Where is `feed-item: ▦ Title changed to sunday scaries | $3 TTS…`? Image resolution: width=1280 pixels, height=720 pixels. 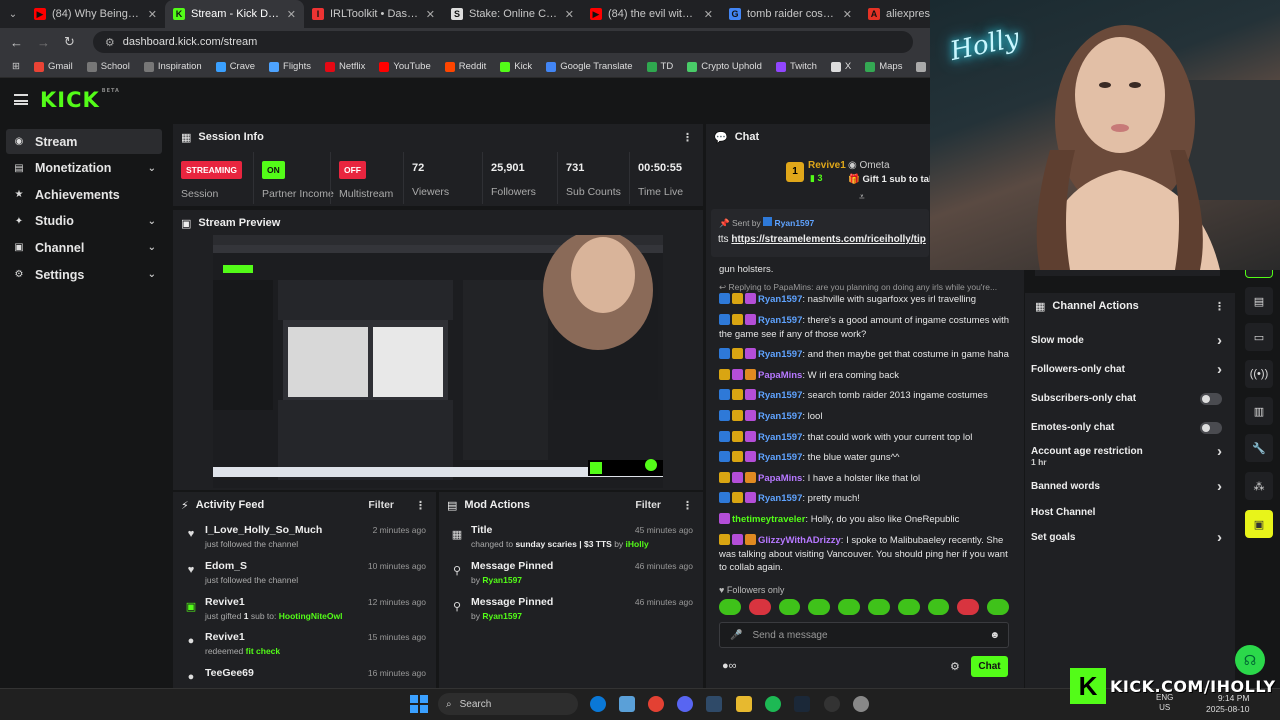
feed-item: ▦ Title changed to sunday scaries | $3 TTS… is located at coordinates (571, 542).